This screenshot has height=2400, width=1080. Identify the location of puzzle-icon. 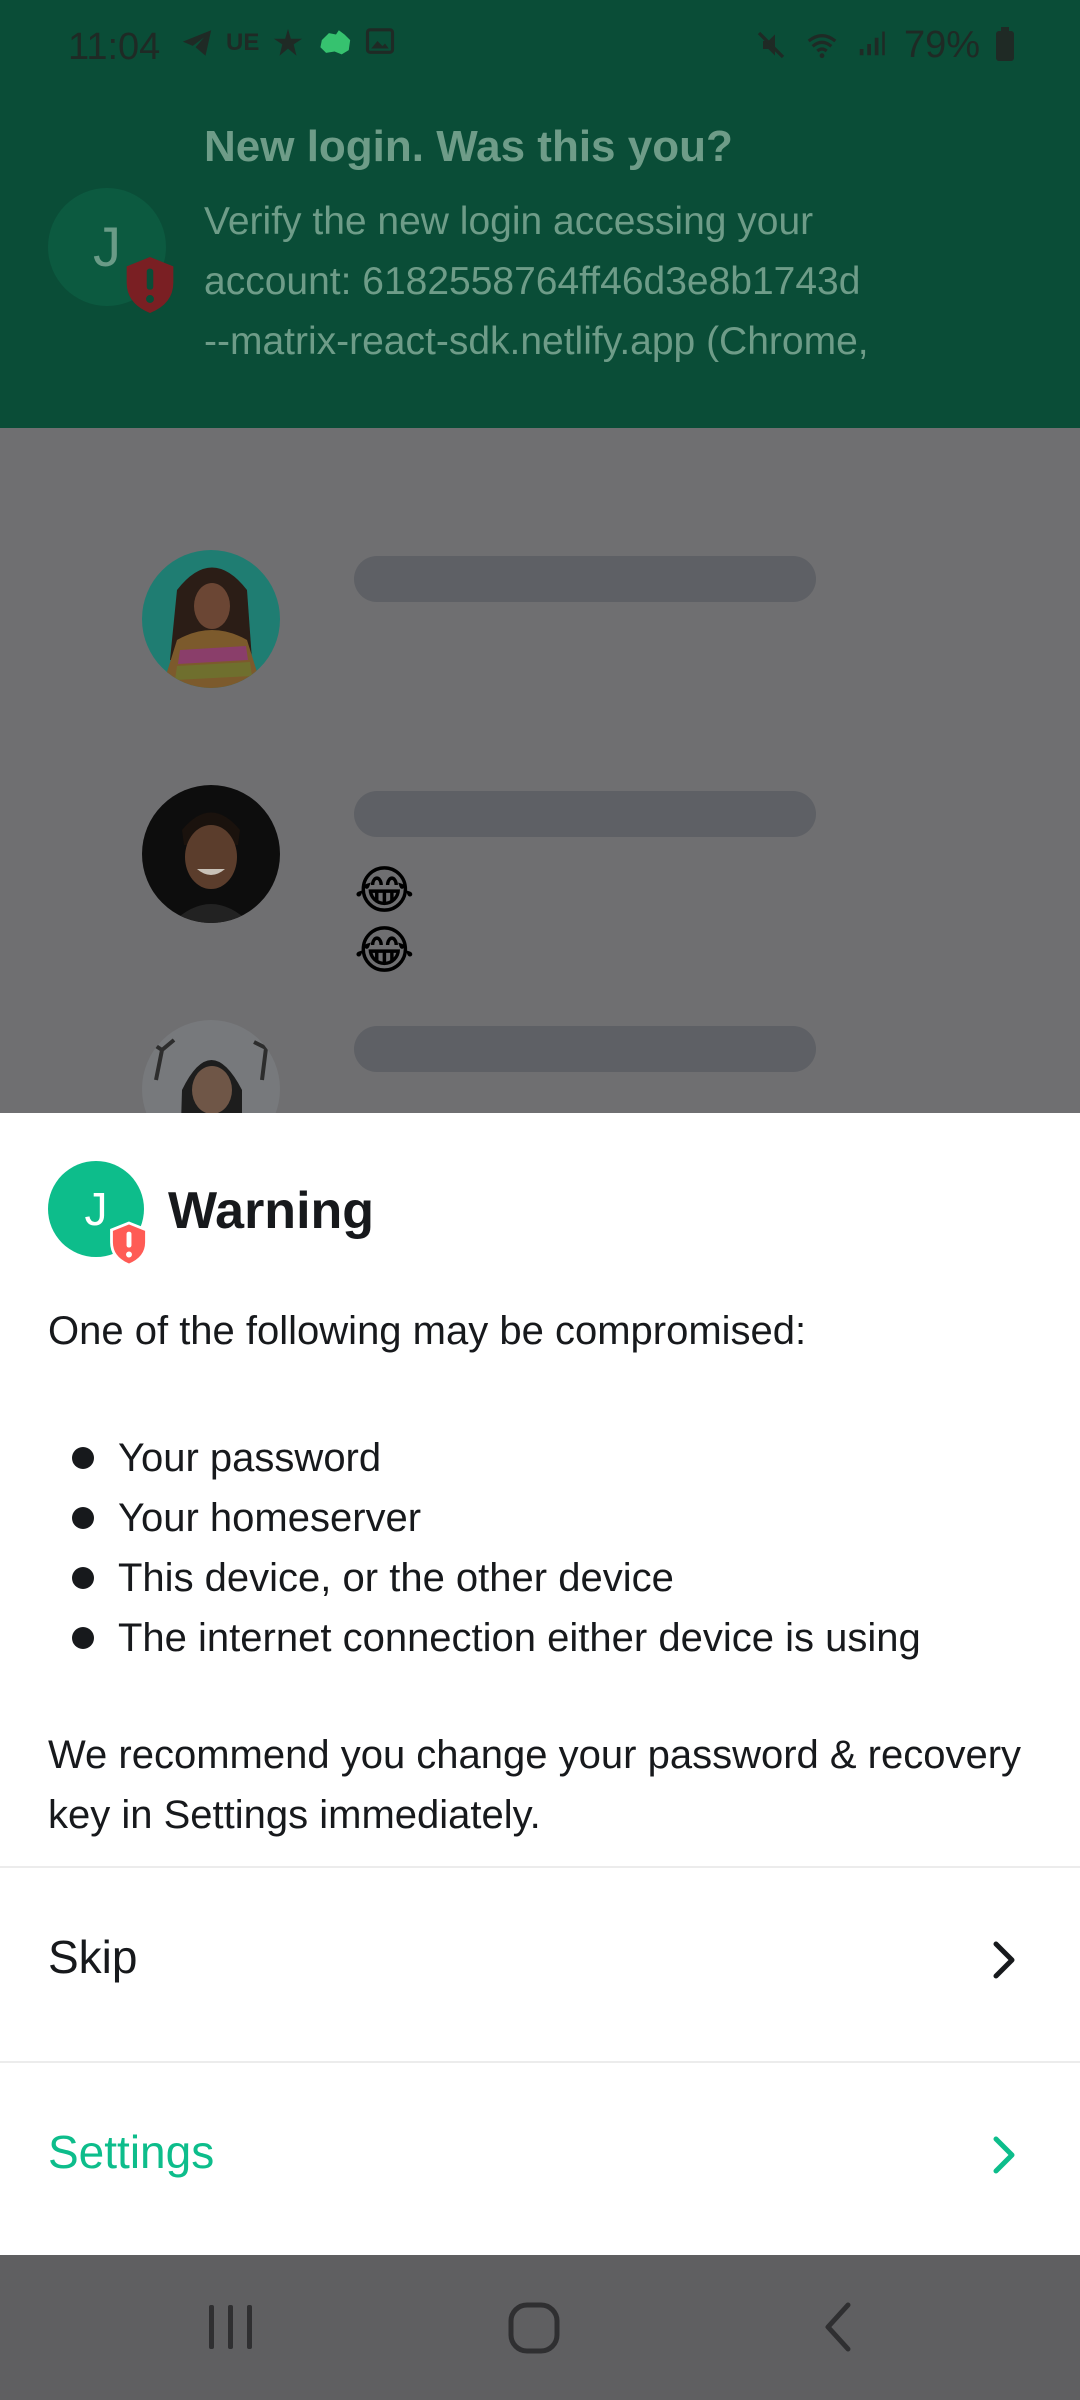
(288, 43).